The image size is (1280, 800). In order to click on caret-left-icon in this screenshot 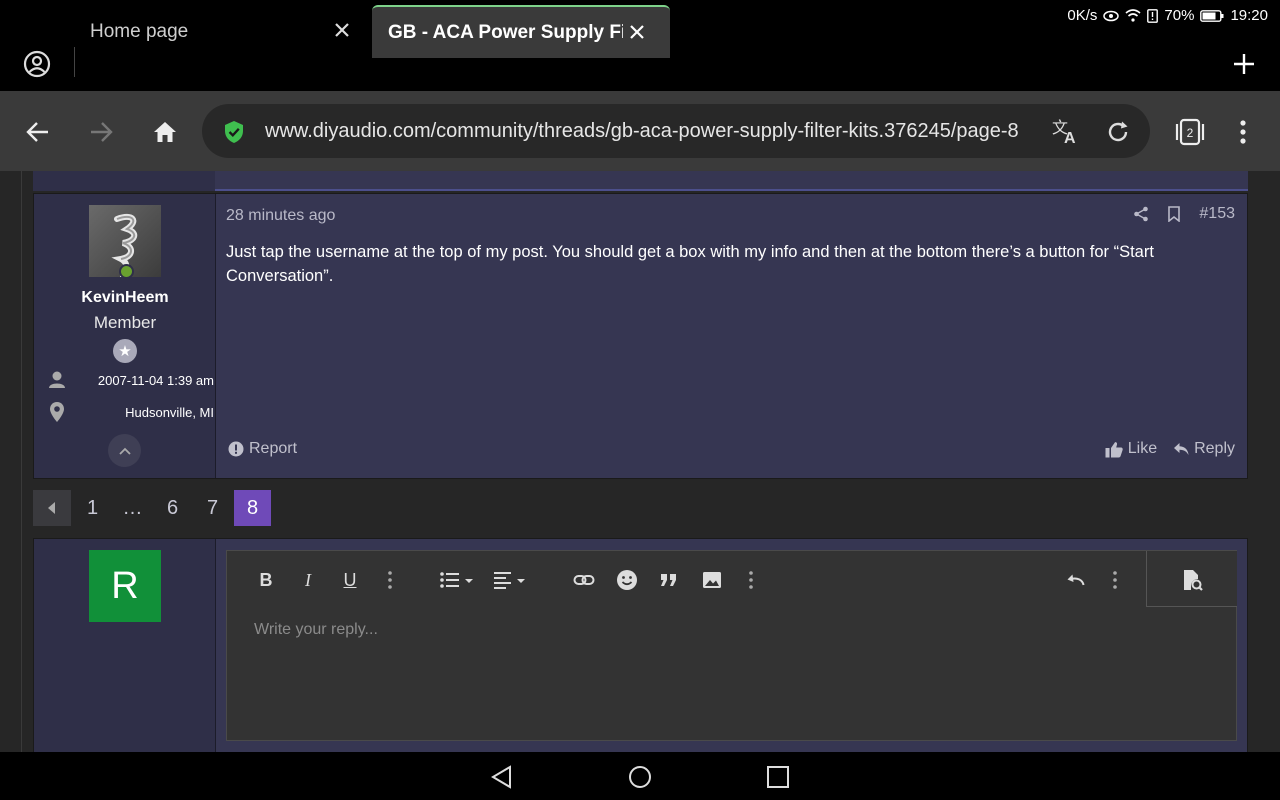, I will do `click(51, 508)`.